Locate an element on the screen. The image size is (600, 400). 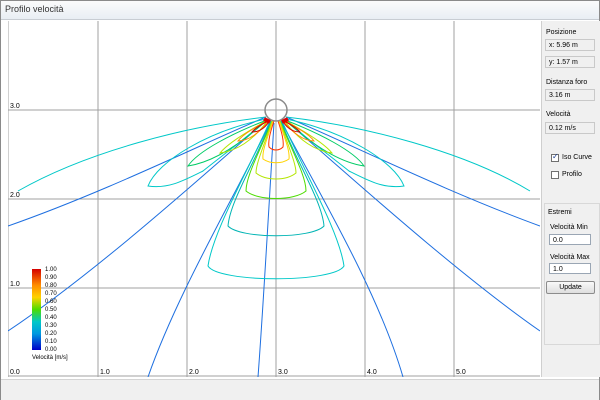
colorbar-tick: 0.40 is located at coordinates (51, 318).